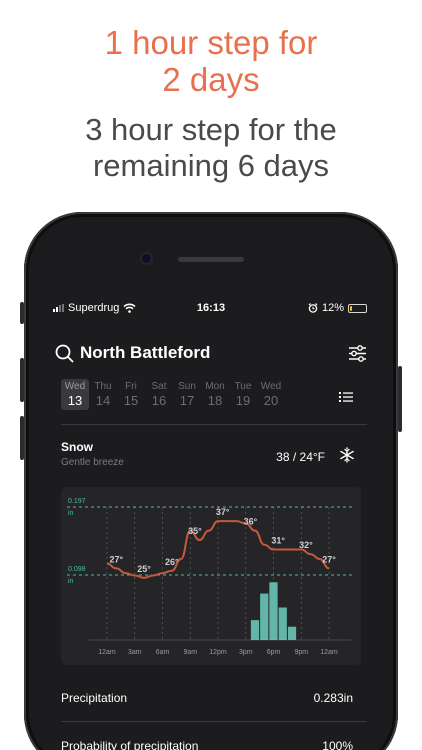 The image size is (422, 750). I want to click on battery-icon, so click(357, 308).